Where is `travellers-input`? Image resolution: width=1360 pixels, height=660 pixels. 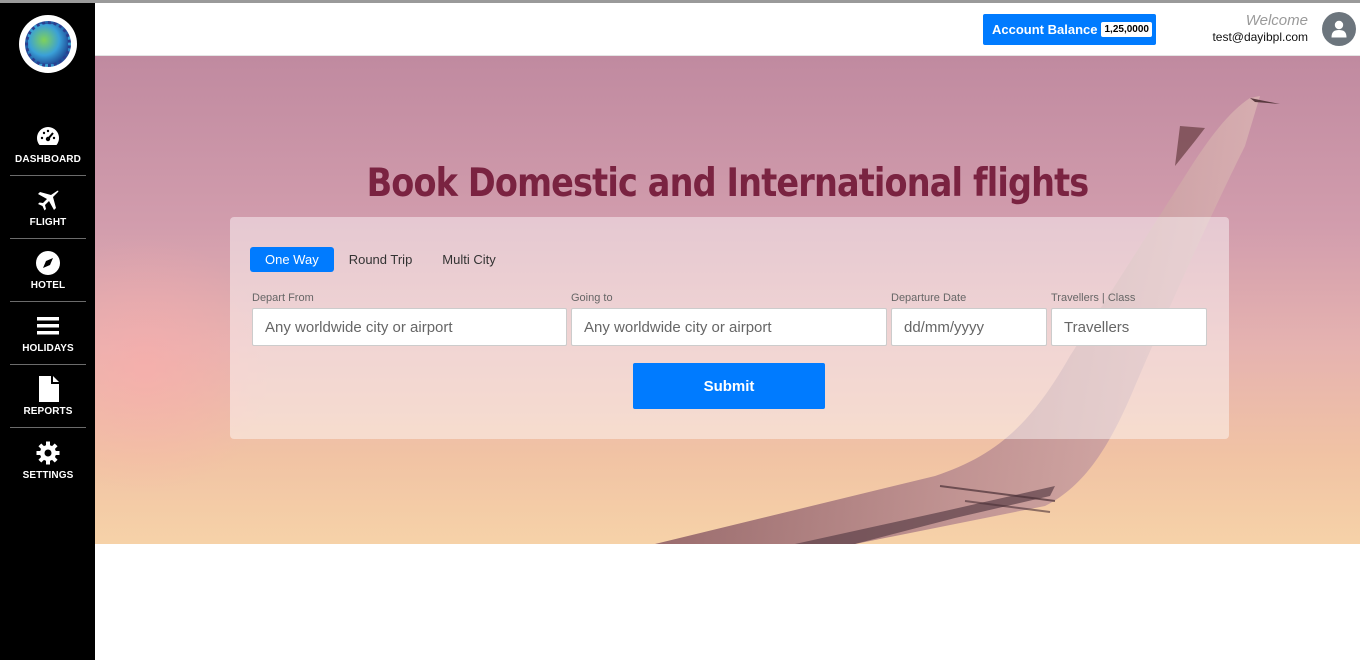 travellers-input is located at coordinates (1129, 327).